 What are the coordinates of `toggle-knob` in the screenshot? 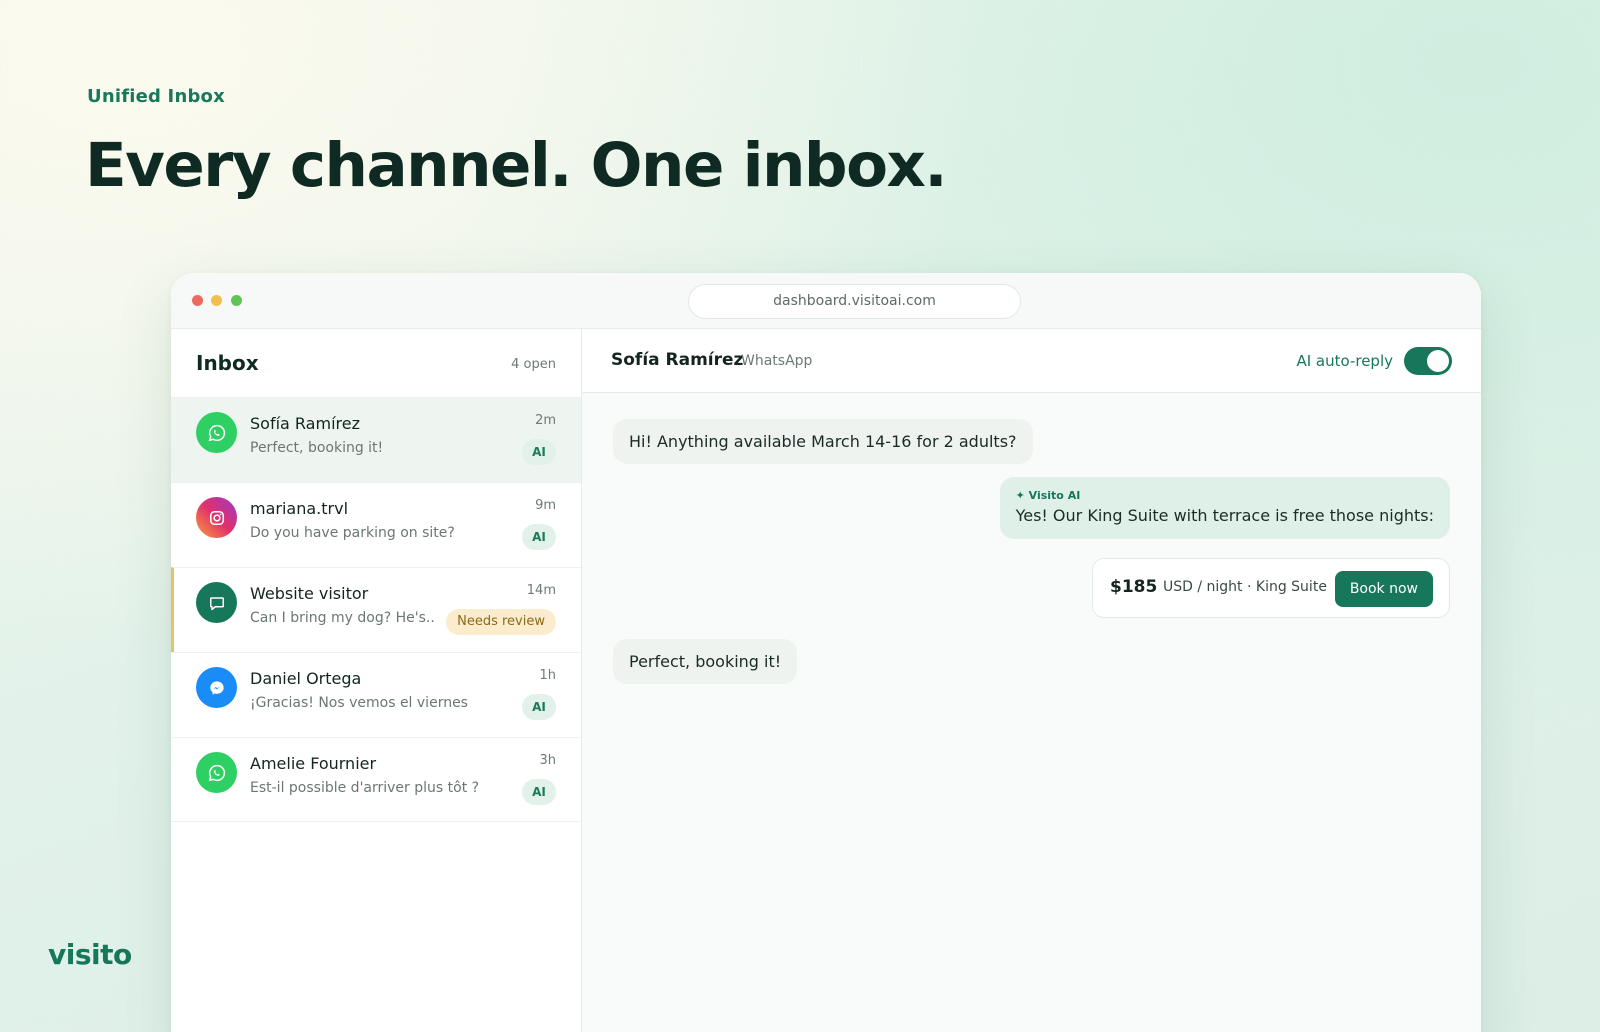 It's located at (1438, 361).